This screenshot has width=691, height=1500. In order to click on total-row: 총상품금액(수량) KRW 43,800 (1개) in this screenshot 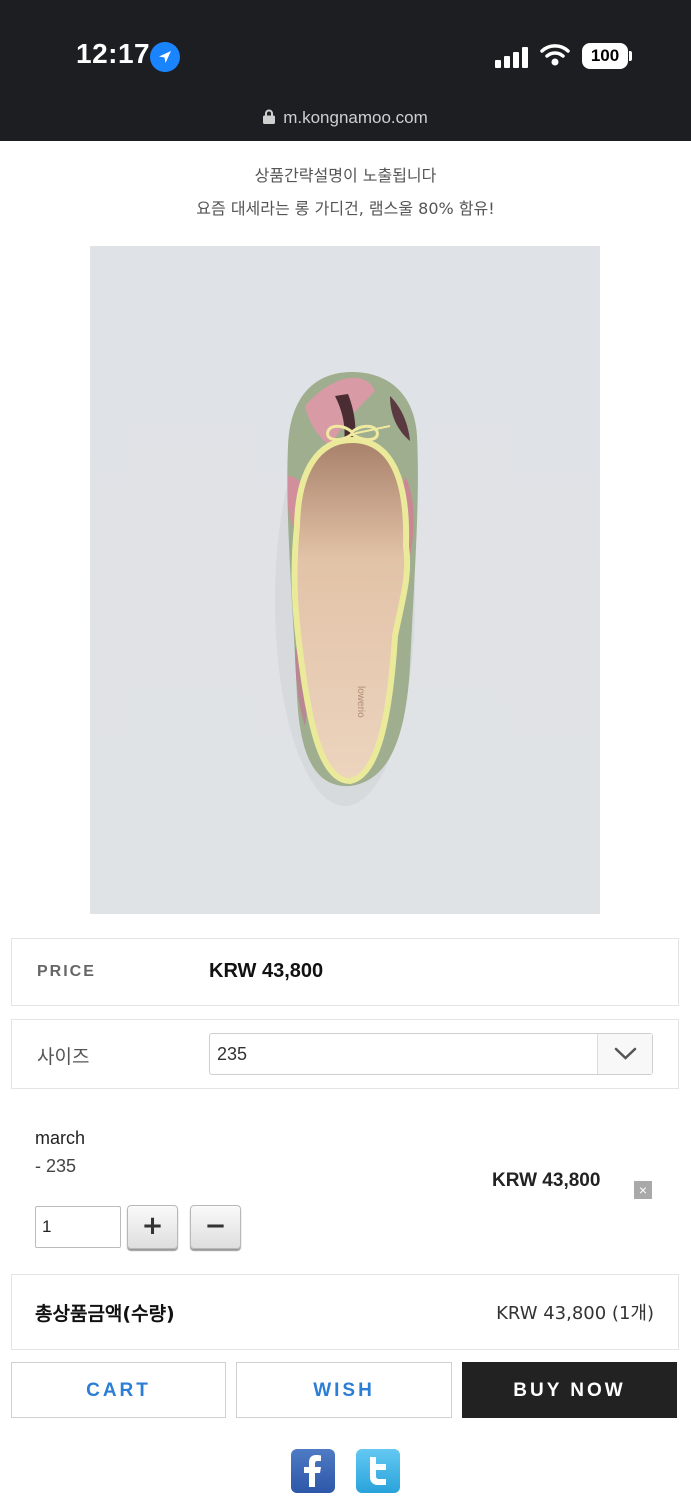, I will do `click(345, 1312)`.